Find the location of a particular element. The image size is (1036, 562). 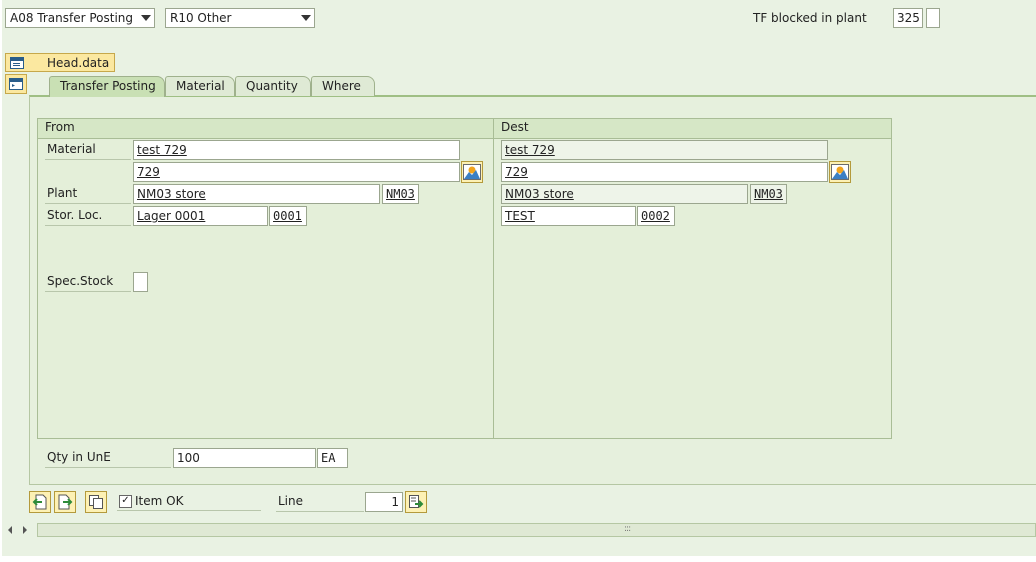

next-doc-icon is located at coordinates (65, 502).